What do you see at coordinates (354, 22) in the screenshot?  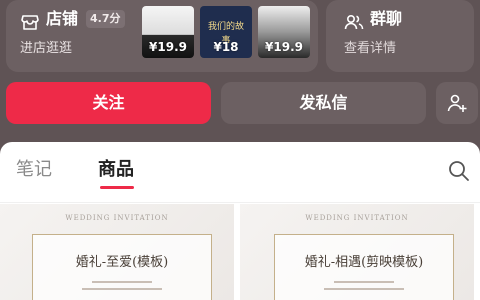 I see `group-icon` at bounding box center [354, 22].